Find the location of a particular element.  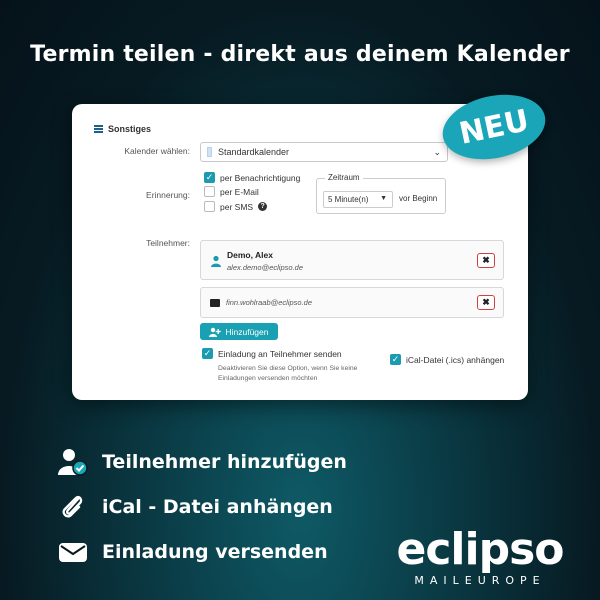

reminder-notification-option: ✓ per Benachrichtigung is located at coordinates (252, 177).